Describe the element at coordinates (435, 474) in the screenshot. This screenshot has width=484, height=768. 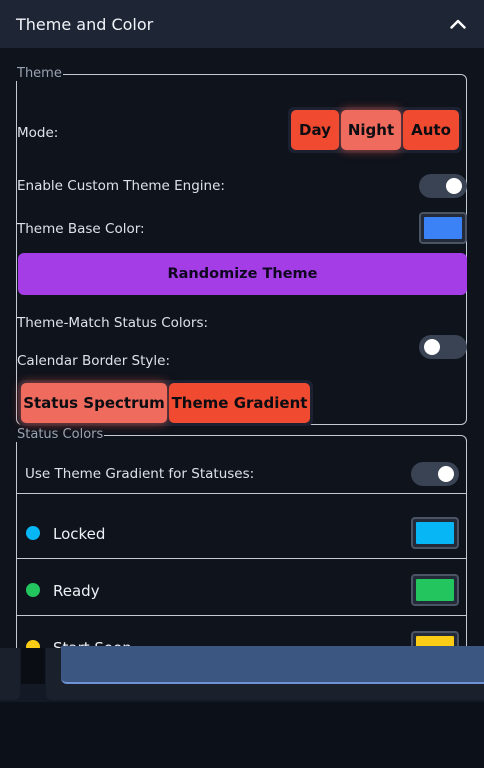
I see `use-gradient-toggle` at that location.